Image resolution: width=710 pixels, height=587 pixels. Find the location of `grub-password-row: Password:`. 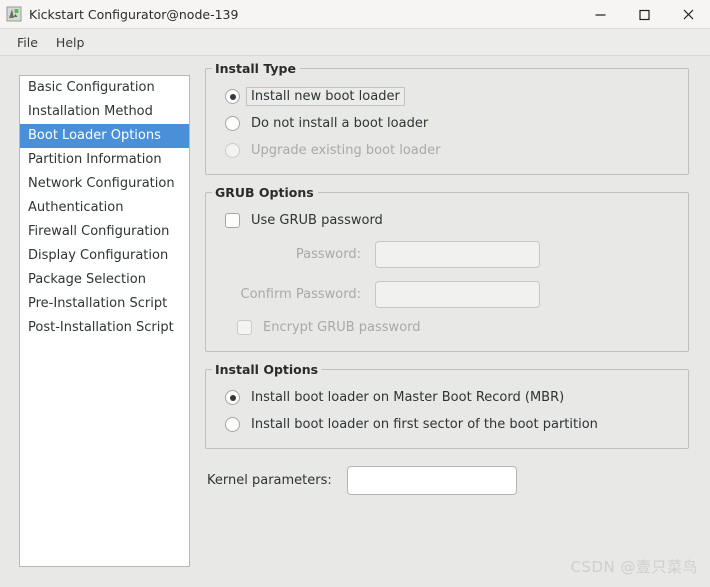

grub-password-row: Password: is located at coordinates (451, 254).